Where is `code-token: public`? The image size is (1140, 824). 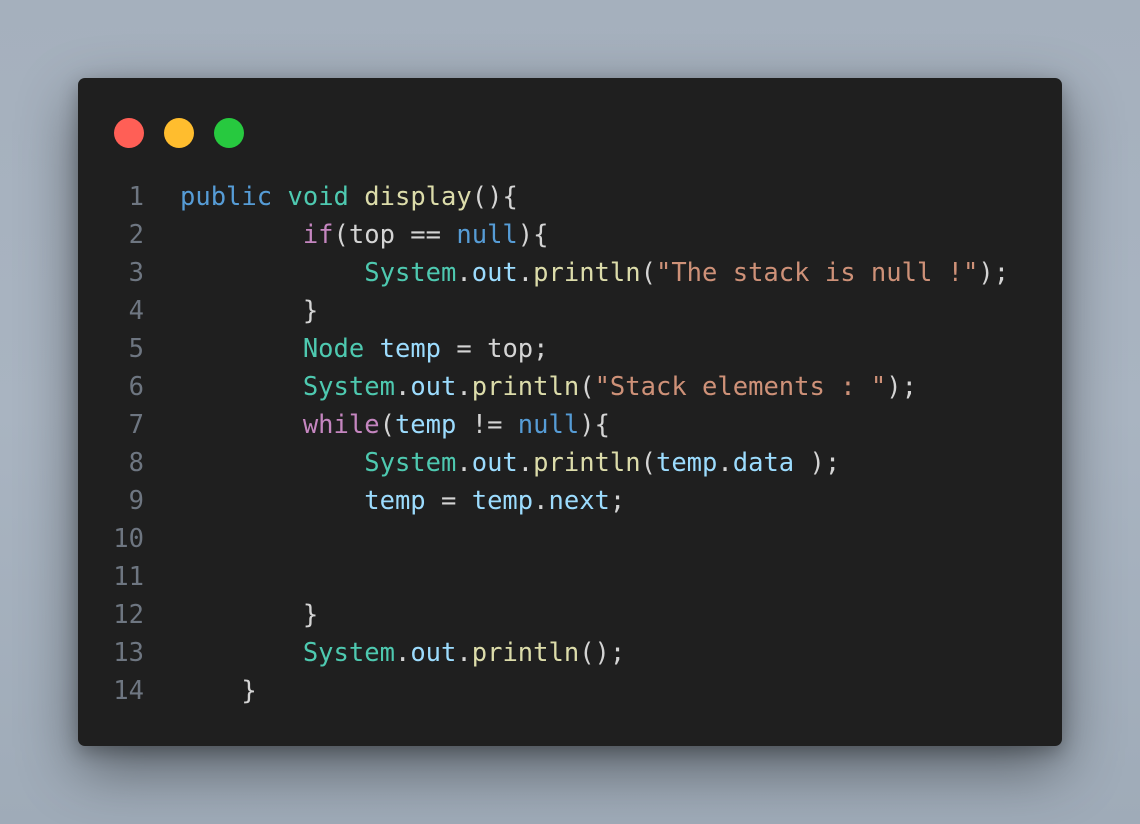
code-token: public is located at coordinates (226, 197).